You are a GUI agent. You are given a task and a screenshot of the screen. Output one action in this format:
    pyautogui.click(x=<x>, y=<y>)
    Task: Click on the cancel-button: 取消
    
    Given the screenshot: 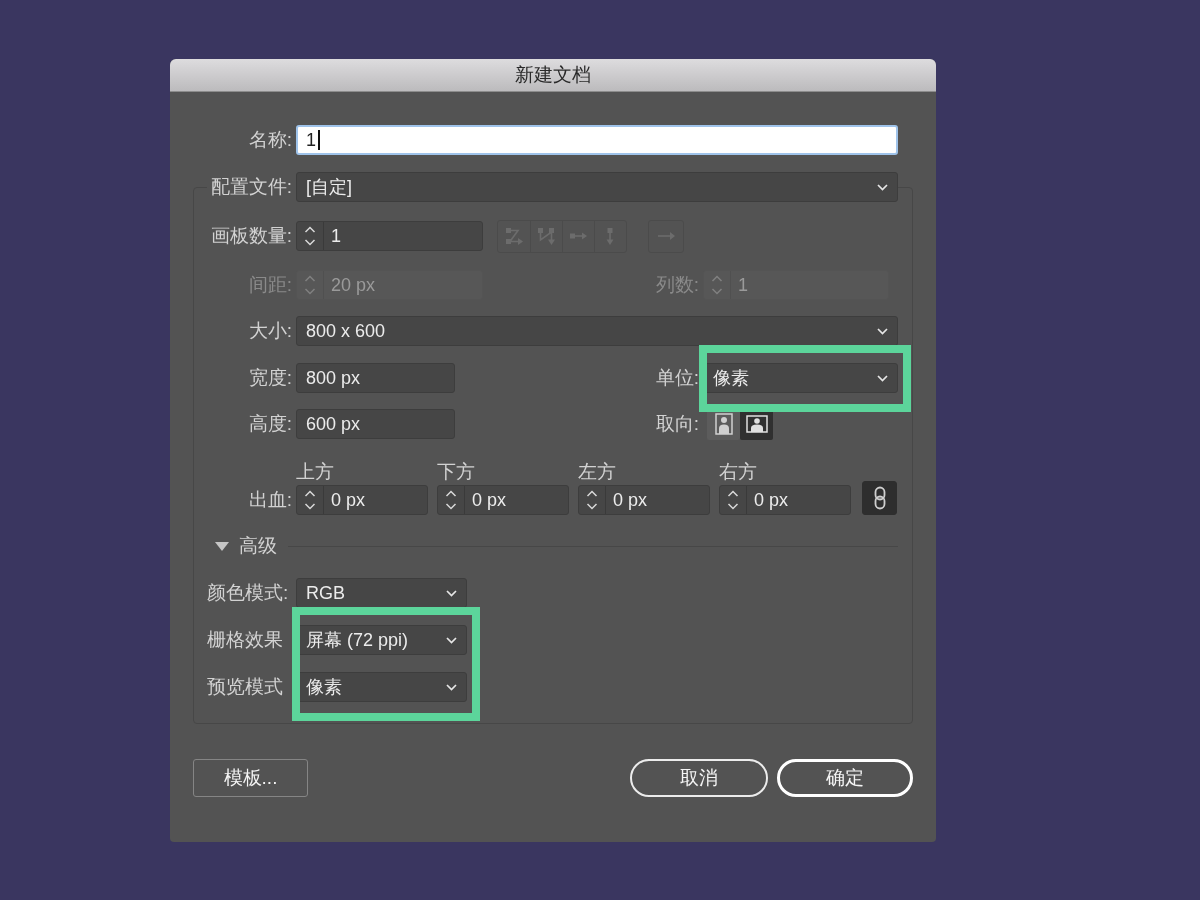 What is the action you would take?
    pyautogui.click(x=699, y=778)
    